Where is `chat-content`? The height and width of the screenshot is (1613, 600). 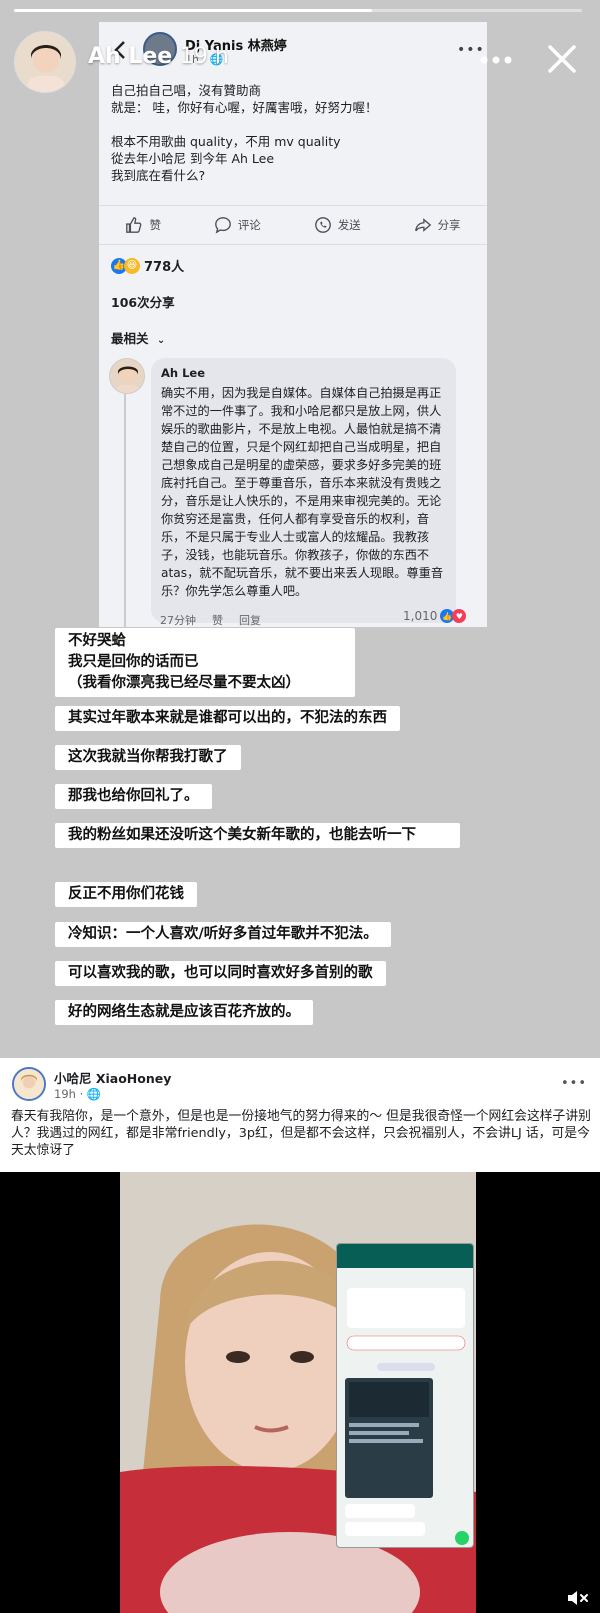
chat-content is located at coordinates (407, 1416).